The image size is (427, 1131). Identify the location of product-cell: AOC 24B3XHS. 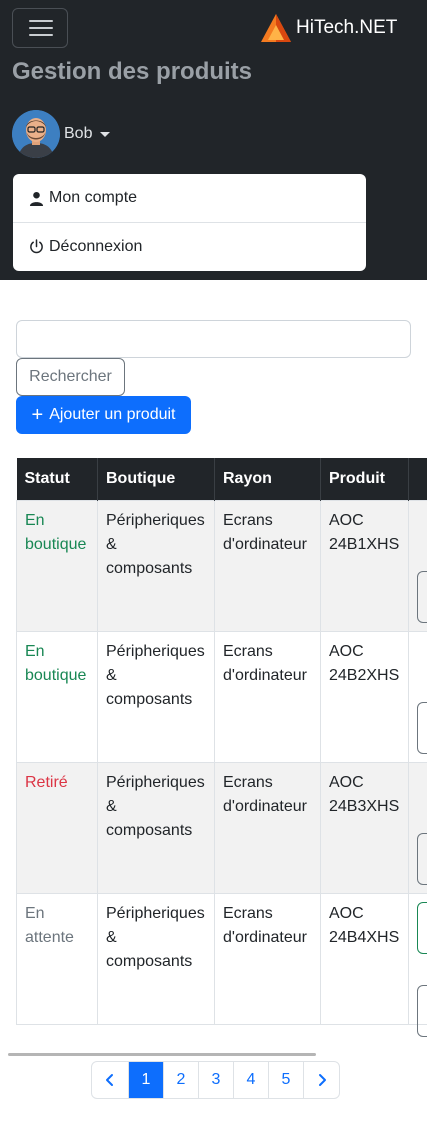
(364, 827).